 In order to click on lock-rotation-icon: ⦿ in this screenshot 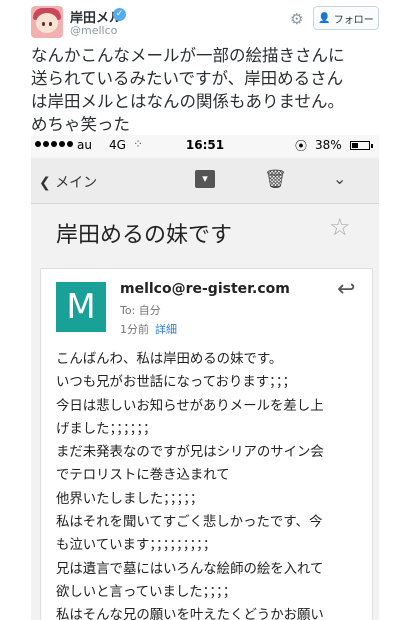, I will do `click(301, 146)`.